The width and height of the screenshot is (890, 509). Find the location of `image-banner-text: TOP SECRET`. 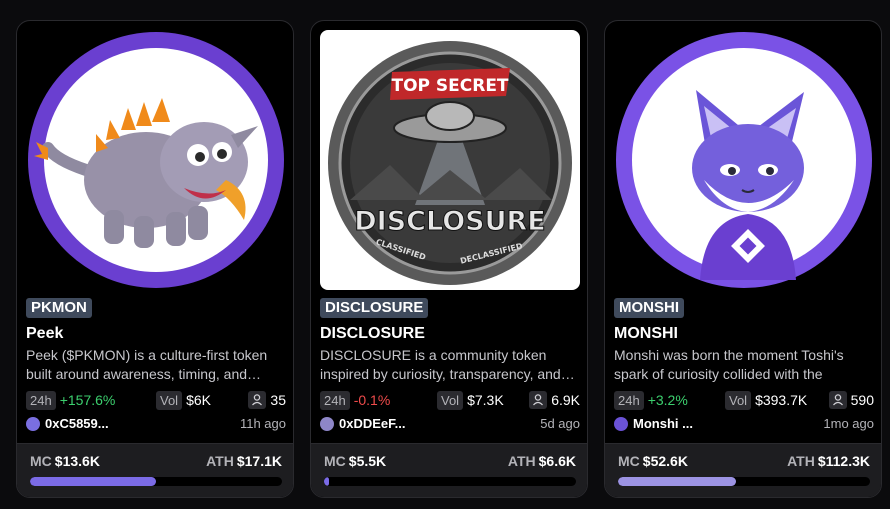

image-banner-text: TOP SECRET is located at coordinates (449, 86).